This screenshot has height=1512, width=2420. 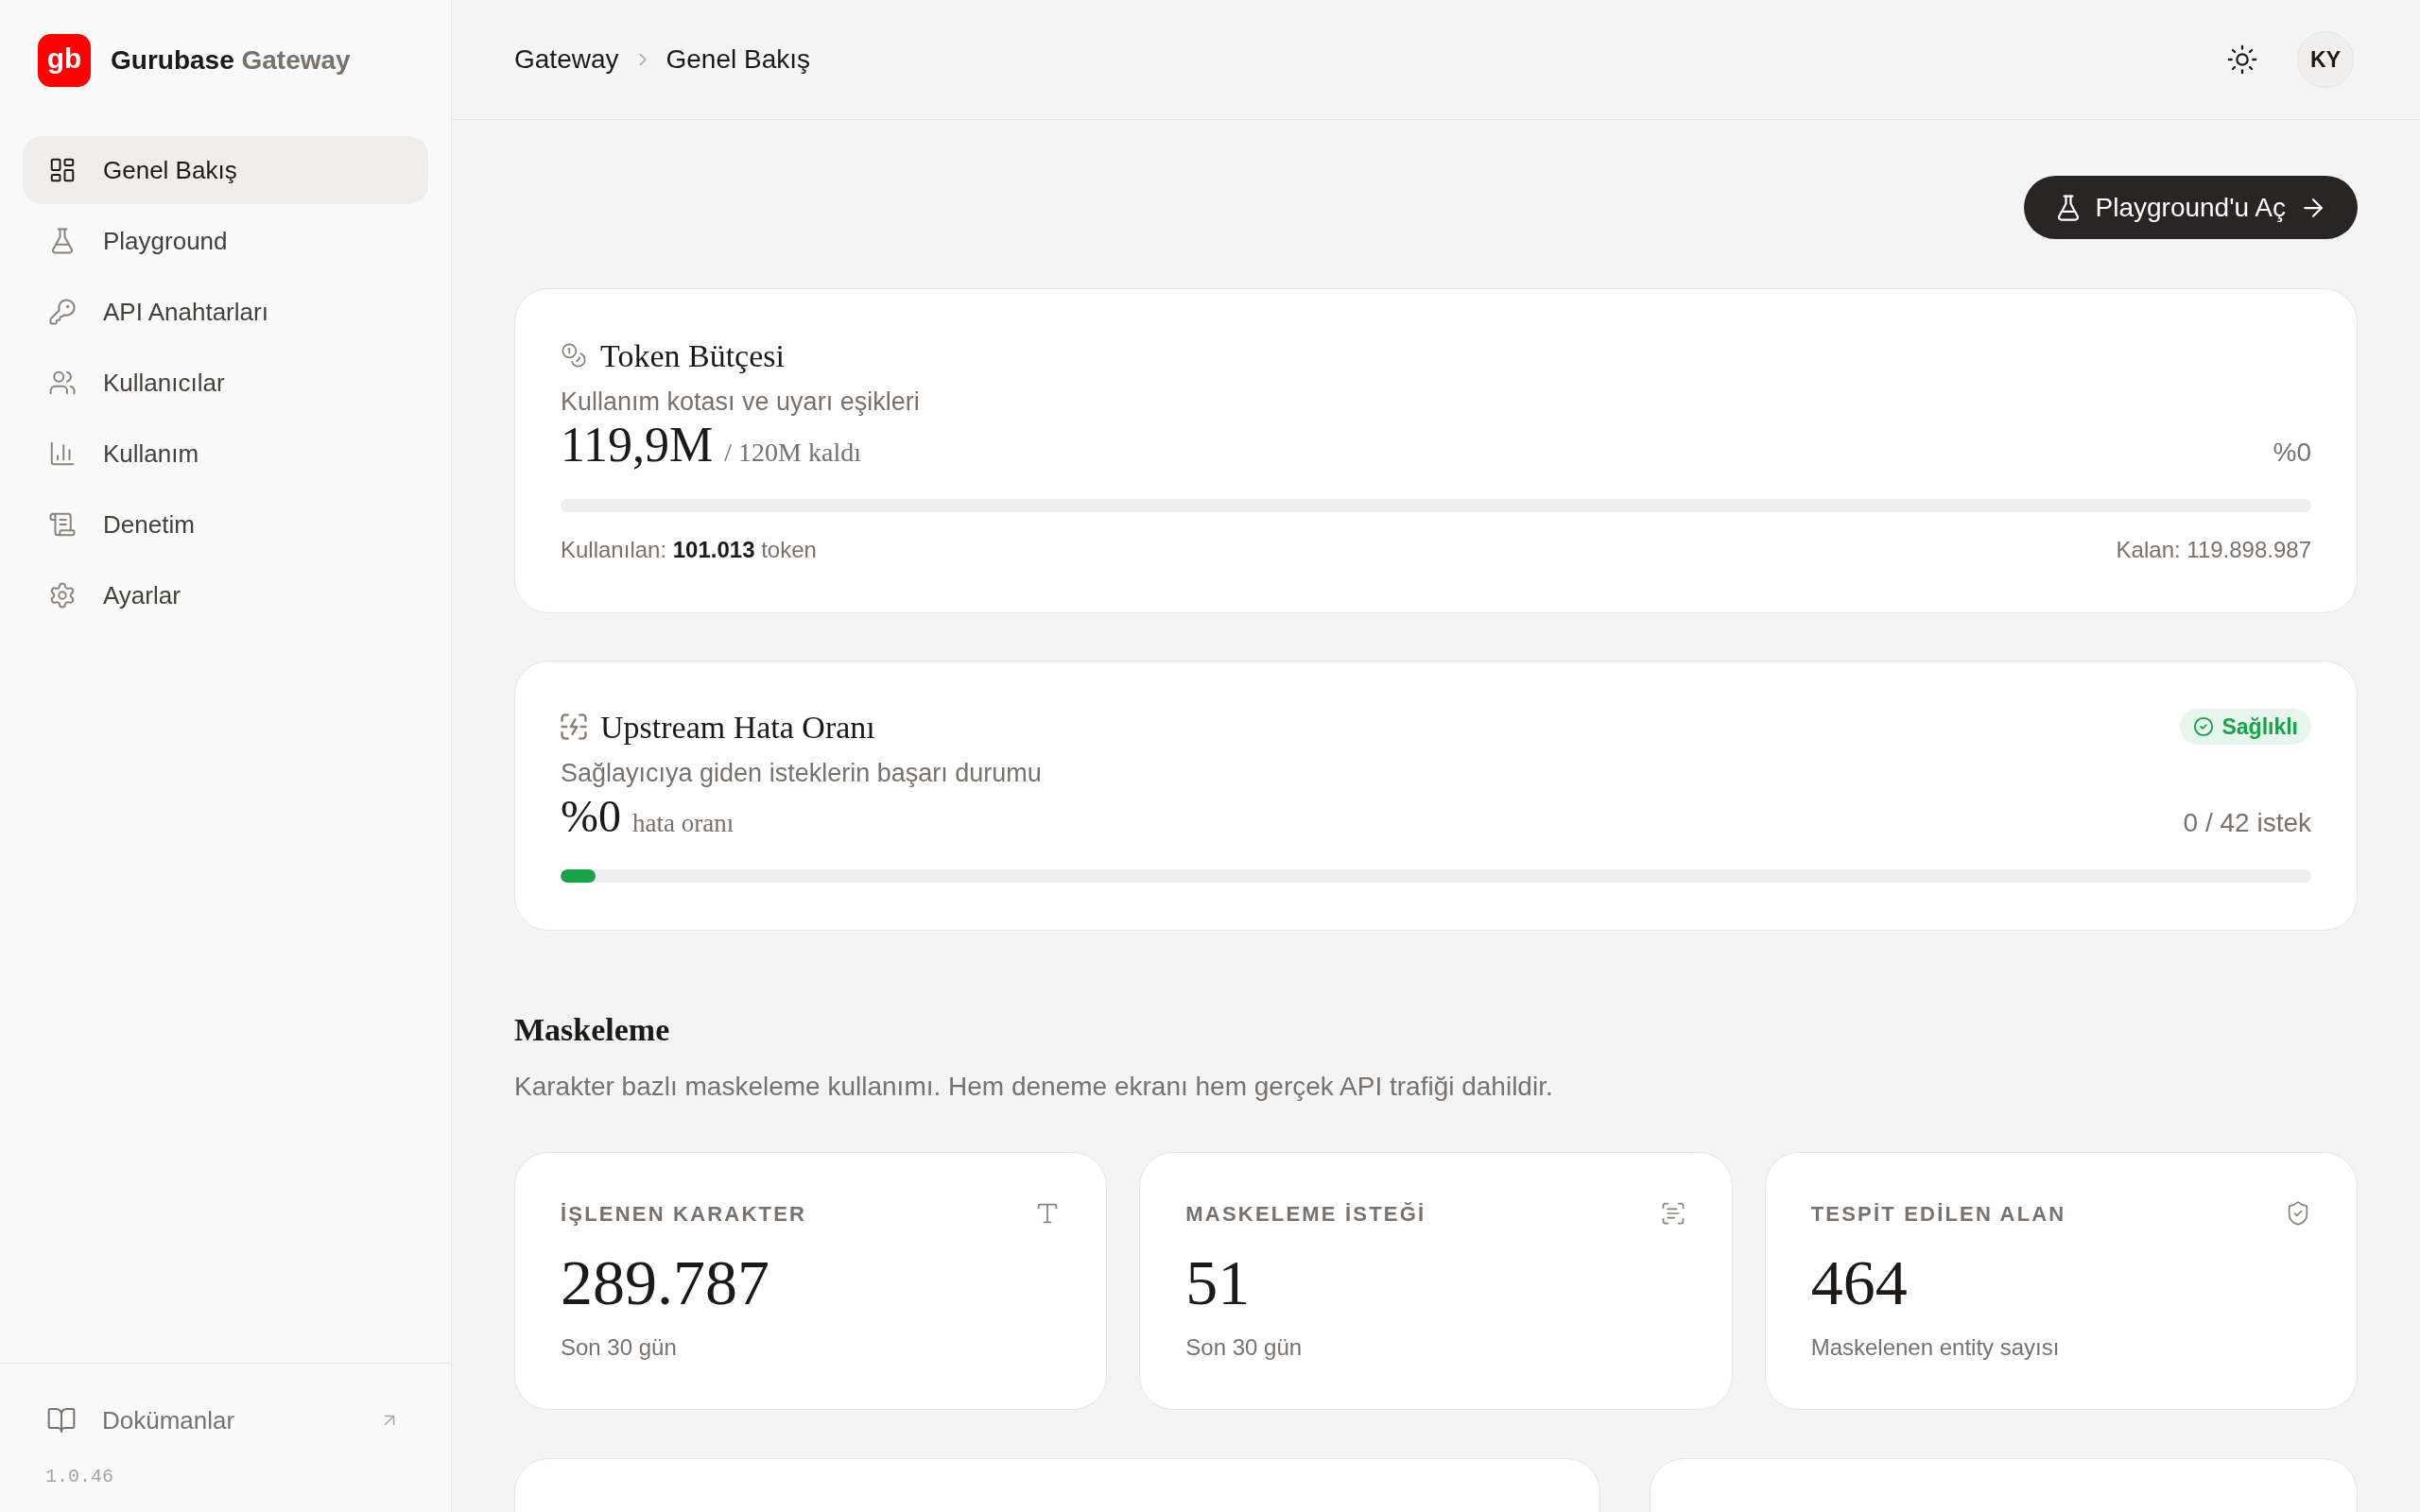 What do you see at coordinates (738, 59) in the screenshot?
I see `breadcrumb-current: Genel Bakış` at bounding box center [738, 59].